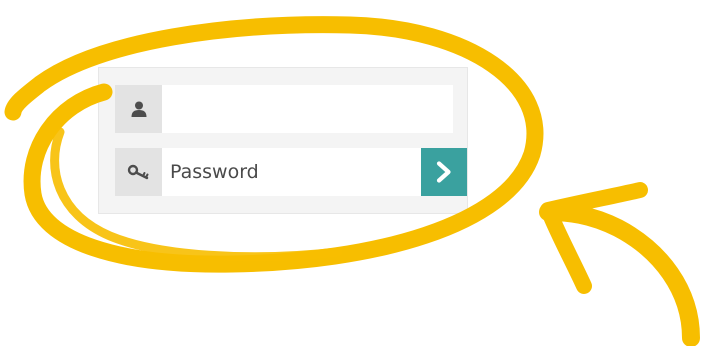 The height and width of the screenshot is (346, 701). What do you see at coordinates (594, 238) in the screenshot?
I see `curved-arrow-head` at bounding box center [594, 238].